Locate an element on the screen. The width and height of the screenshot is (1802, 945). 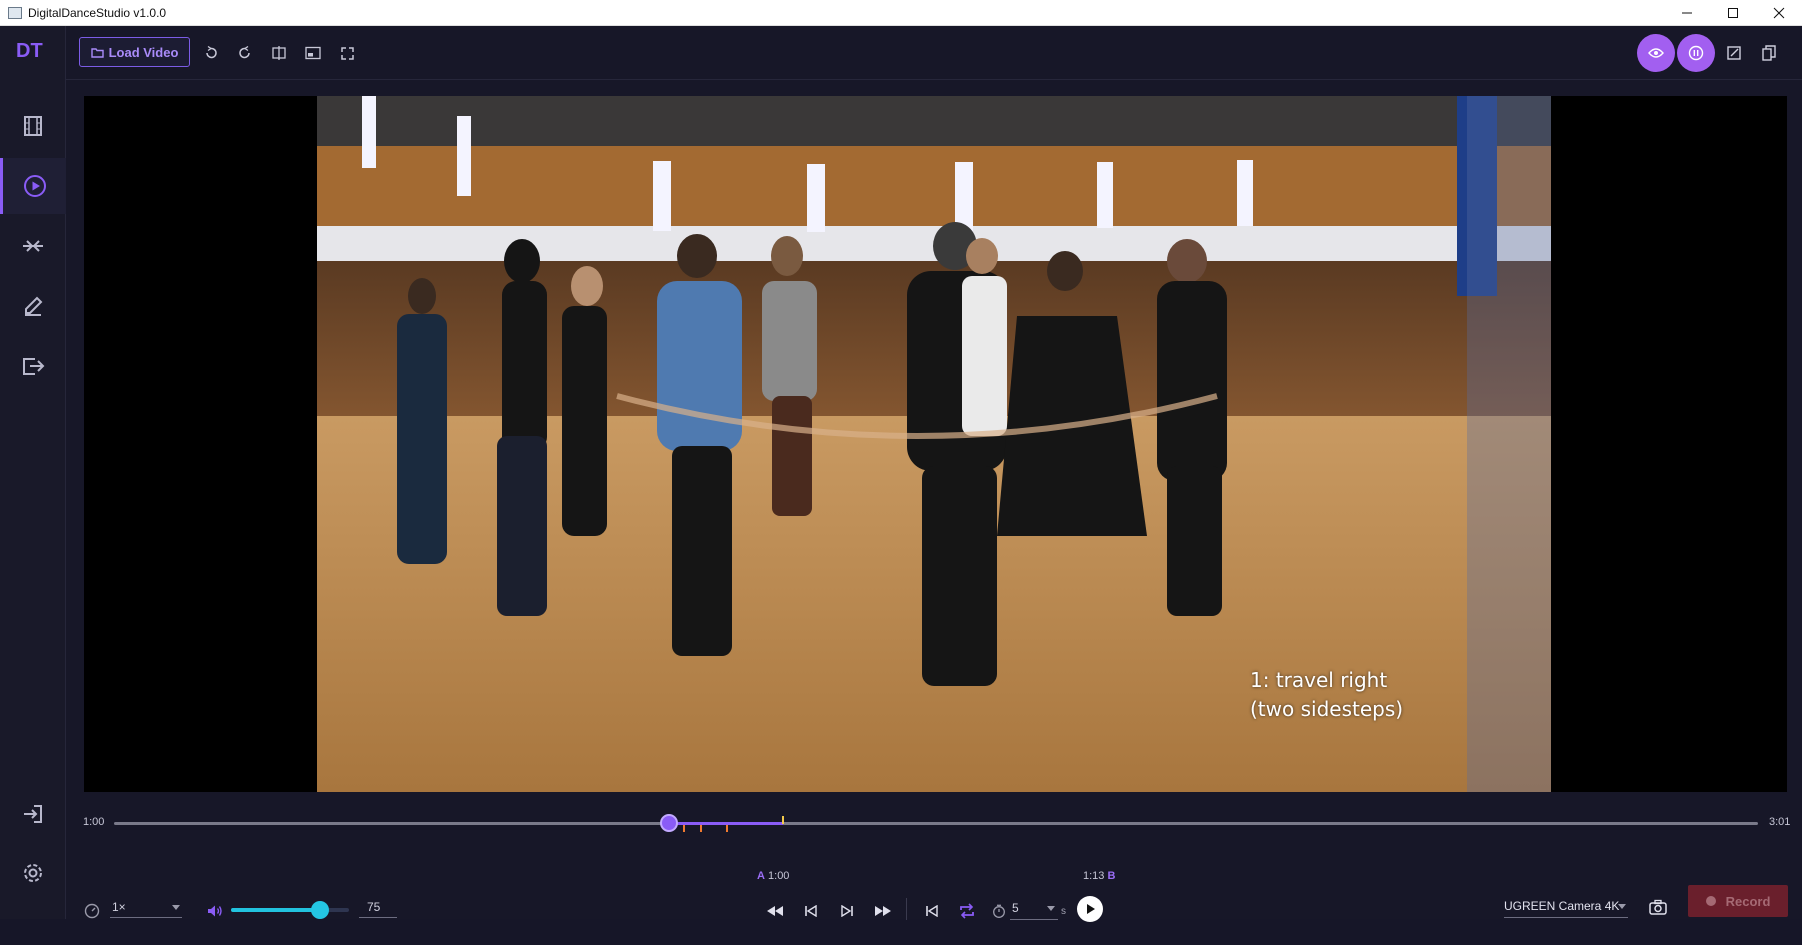
sidebar-item-compare is located at coordinates (33, 246).